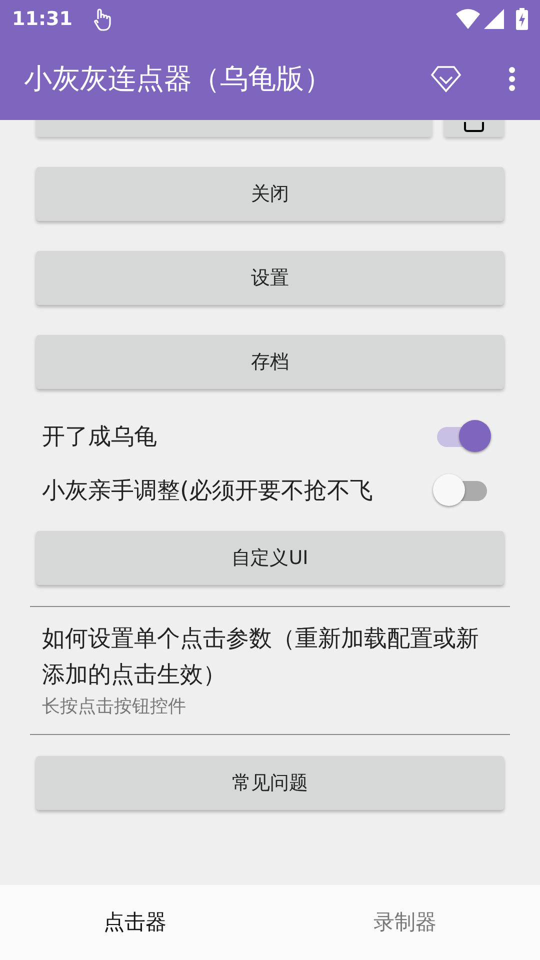 The width and height of the screenshot is (540, 960). What do you see at coordinates (522, 19) in the screenshot?
I see `battery-icon` at bounding box center [522, 19].